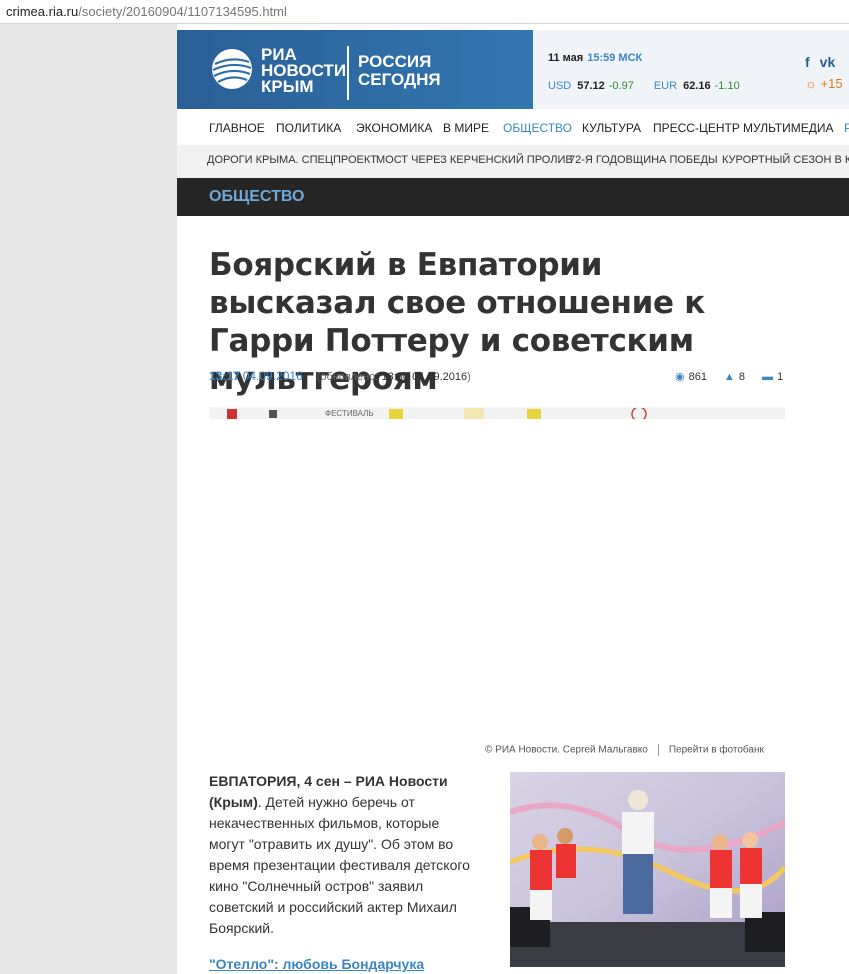 Image resolution: width=849 pixels, height=974 pixels. I want to click on photo-strip-text: ФЕСТИВАЛЬ, so click(349, 413).